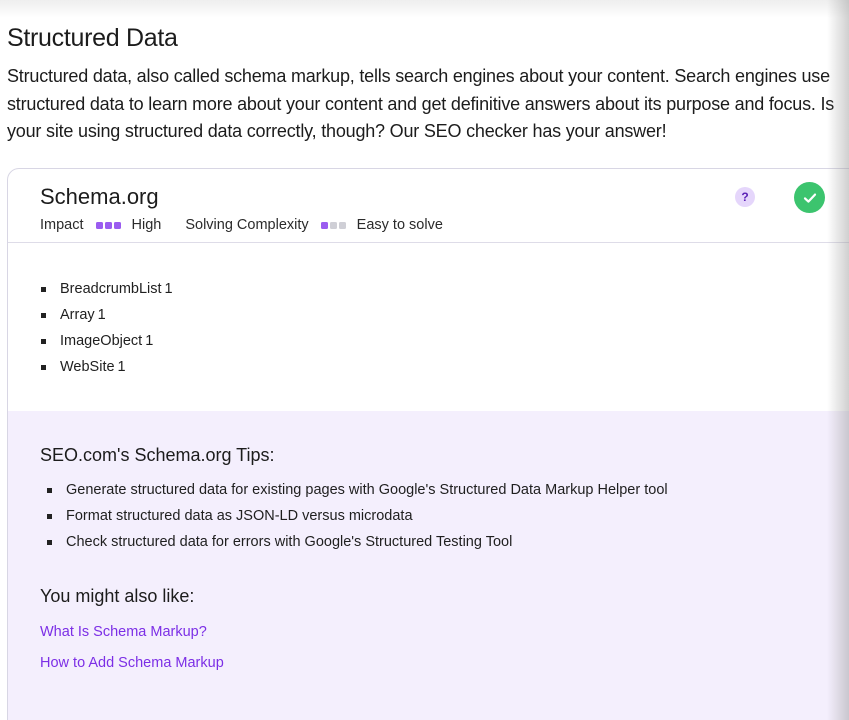  Describe the element at coordinates (745, 197) in the screenshot. I see `help-icon: ?` at that location.